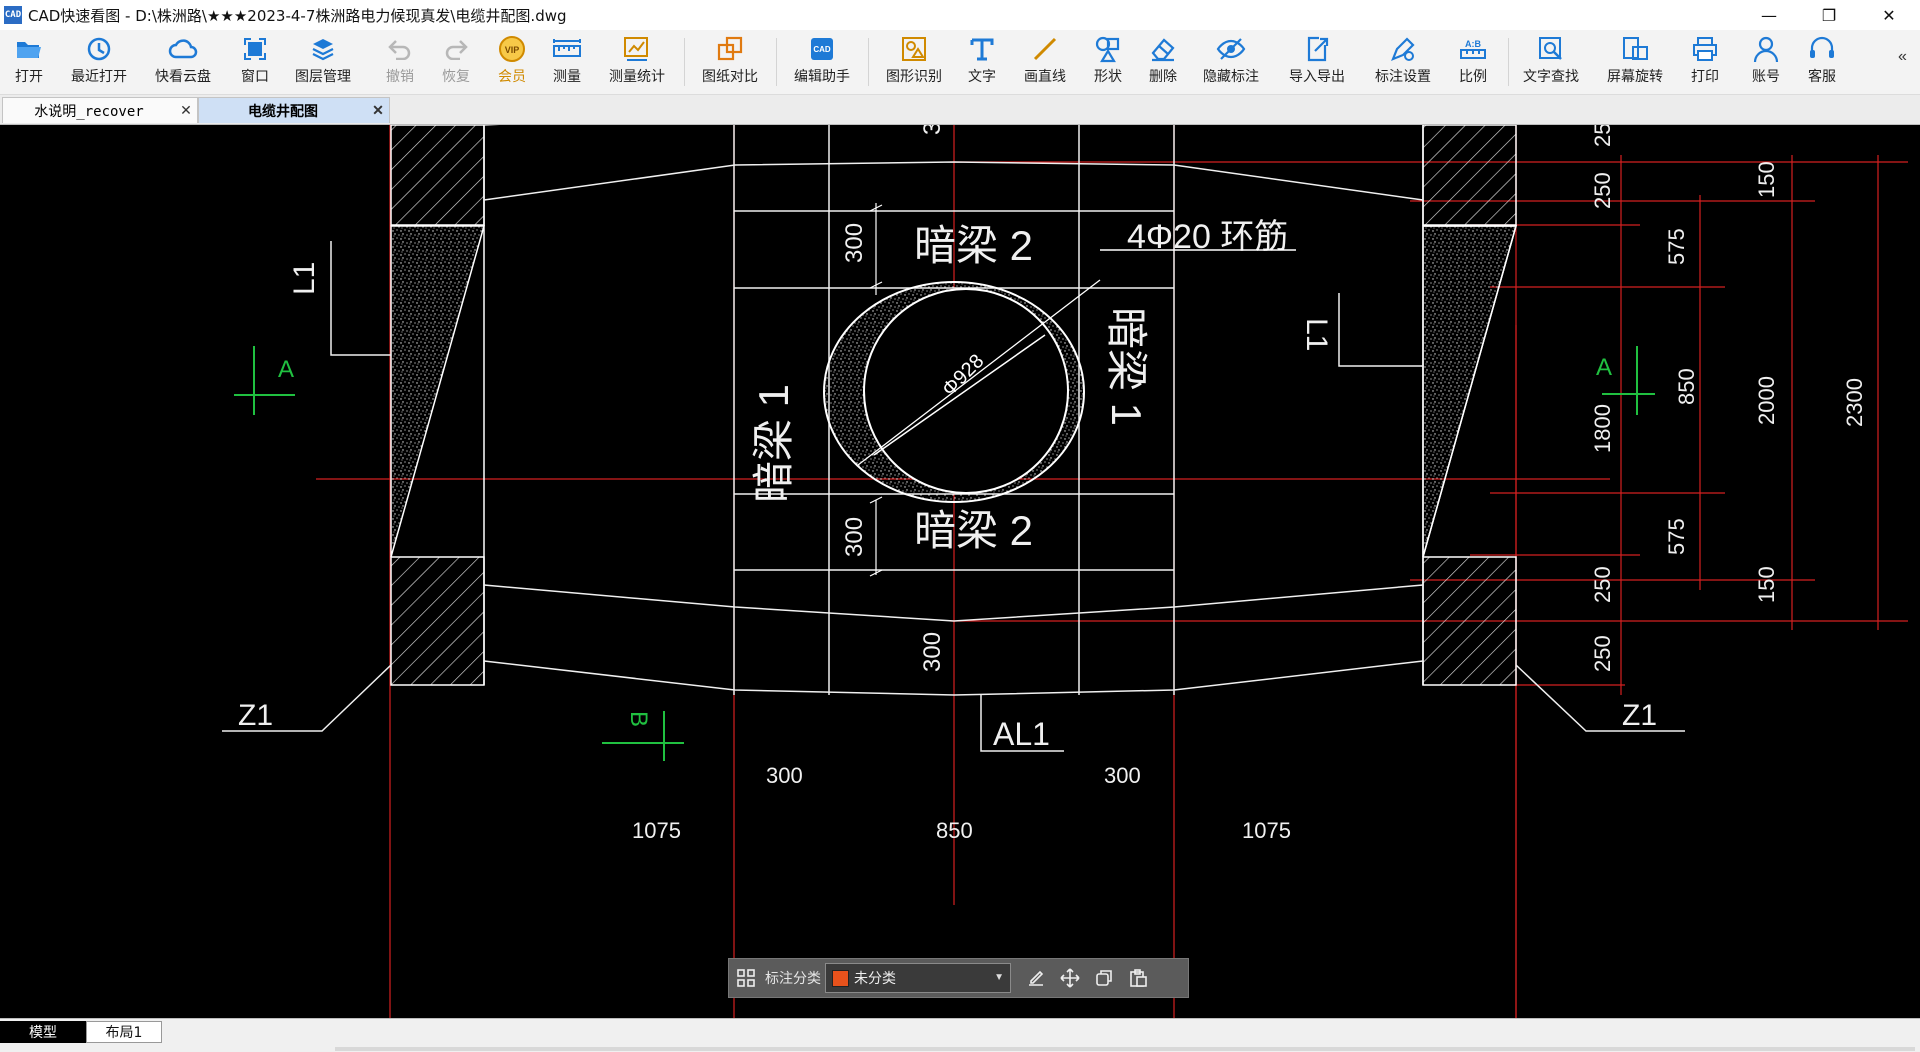 The image size is (1920, 1052). Describe the element at coordinates (982, 77) in the screenshot. I see `text-label: 文字` at that location.